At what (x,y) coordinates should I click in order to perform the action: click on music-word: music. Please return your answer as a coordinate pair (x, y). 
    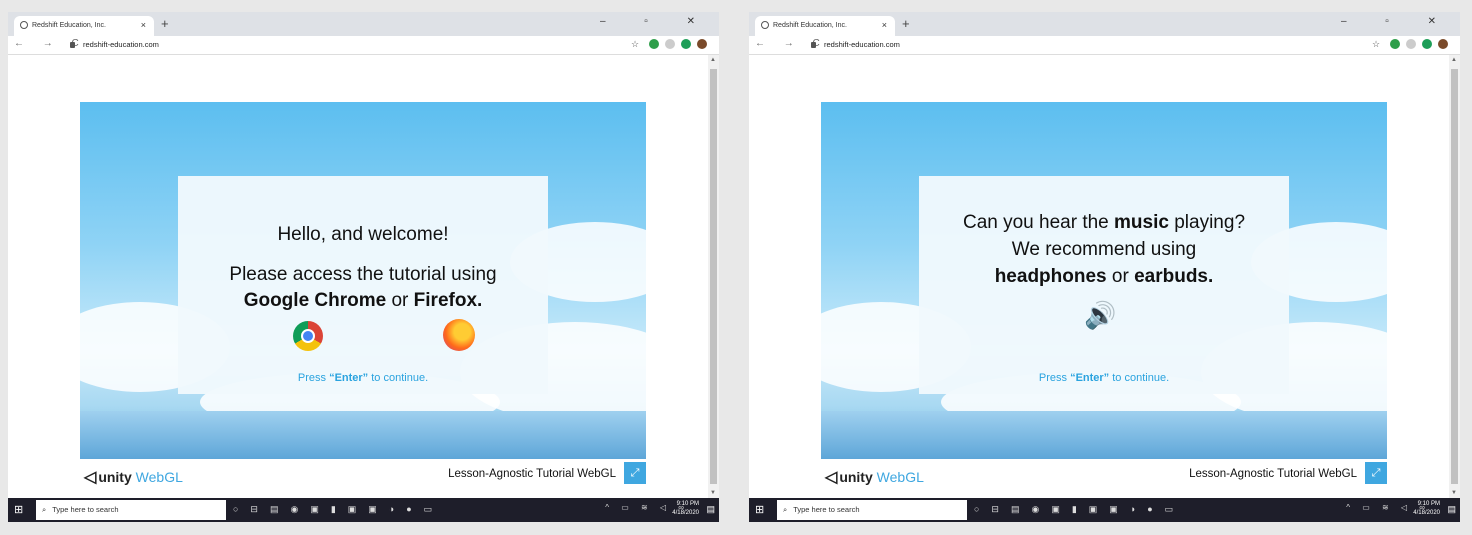
    Looking at the image, I should click on (1141, 222).